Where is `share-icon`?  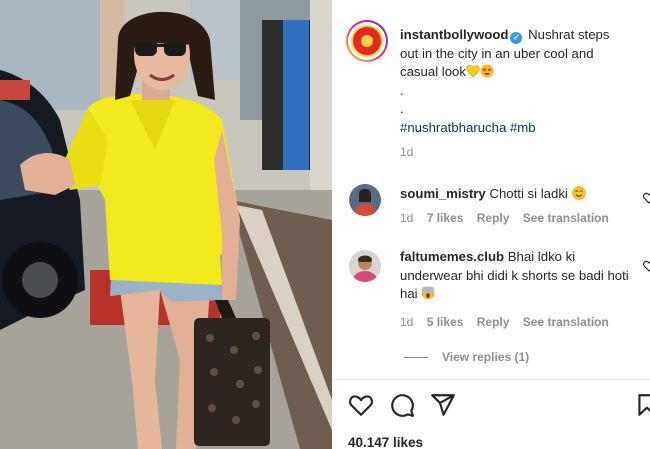 share-icon is located at coordinates (443, 405).